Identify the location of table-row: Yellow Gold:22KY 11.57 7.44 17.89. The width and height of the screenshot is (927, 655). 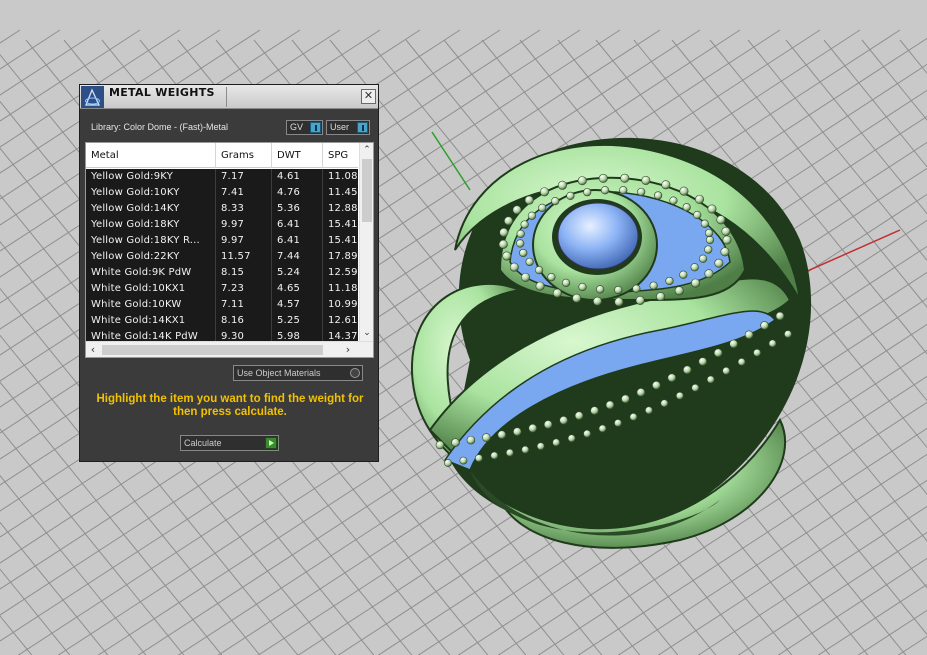
(224, 257).